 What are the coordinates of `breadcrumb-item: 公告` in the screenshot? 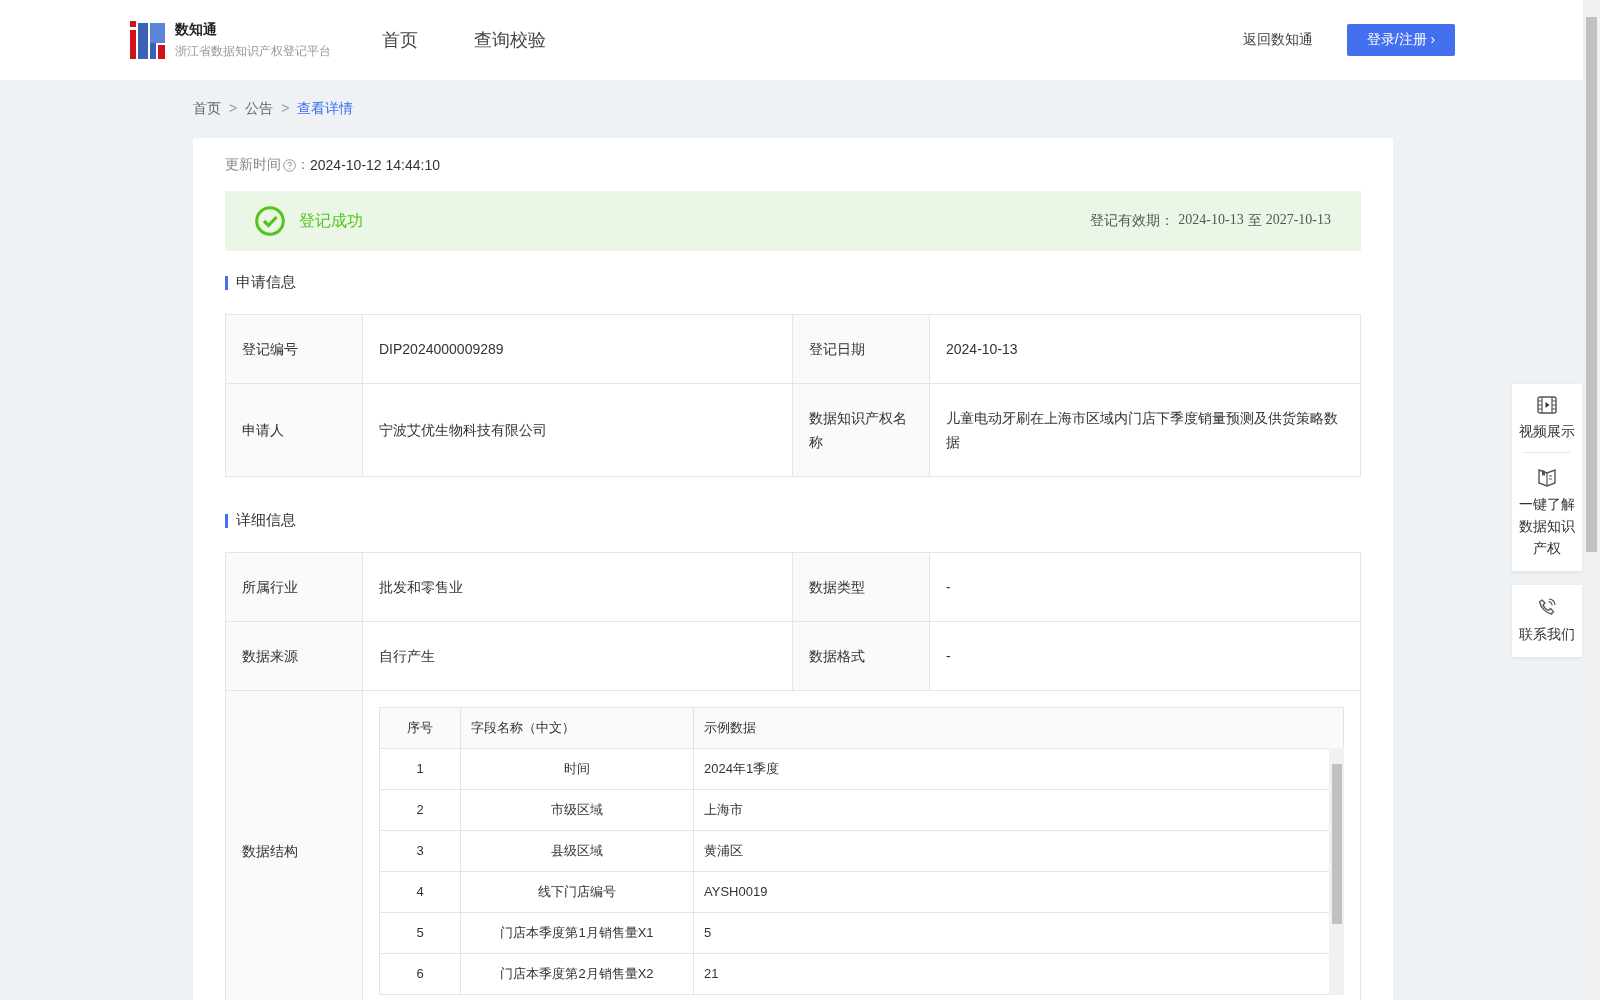 It's located at (259, 109).